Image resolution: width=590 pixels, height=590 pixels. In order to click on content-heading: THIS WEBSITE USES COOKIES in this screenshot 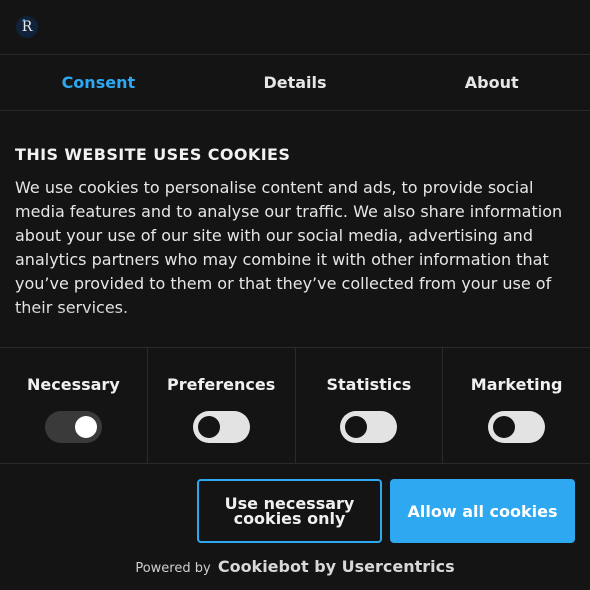, I will do `click(153, 154)`.